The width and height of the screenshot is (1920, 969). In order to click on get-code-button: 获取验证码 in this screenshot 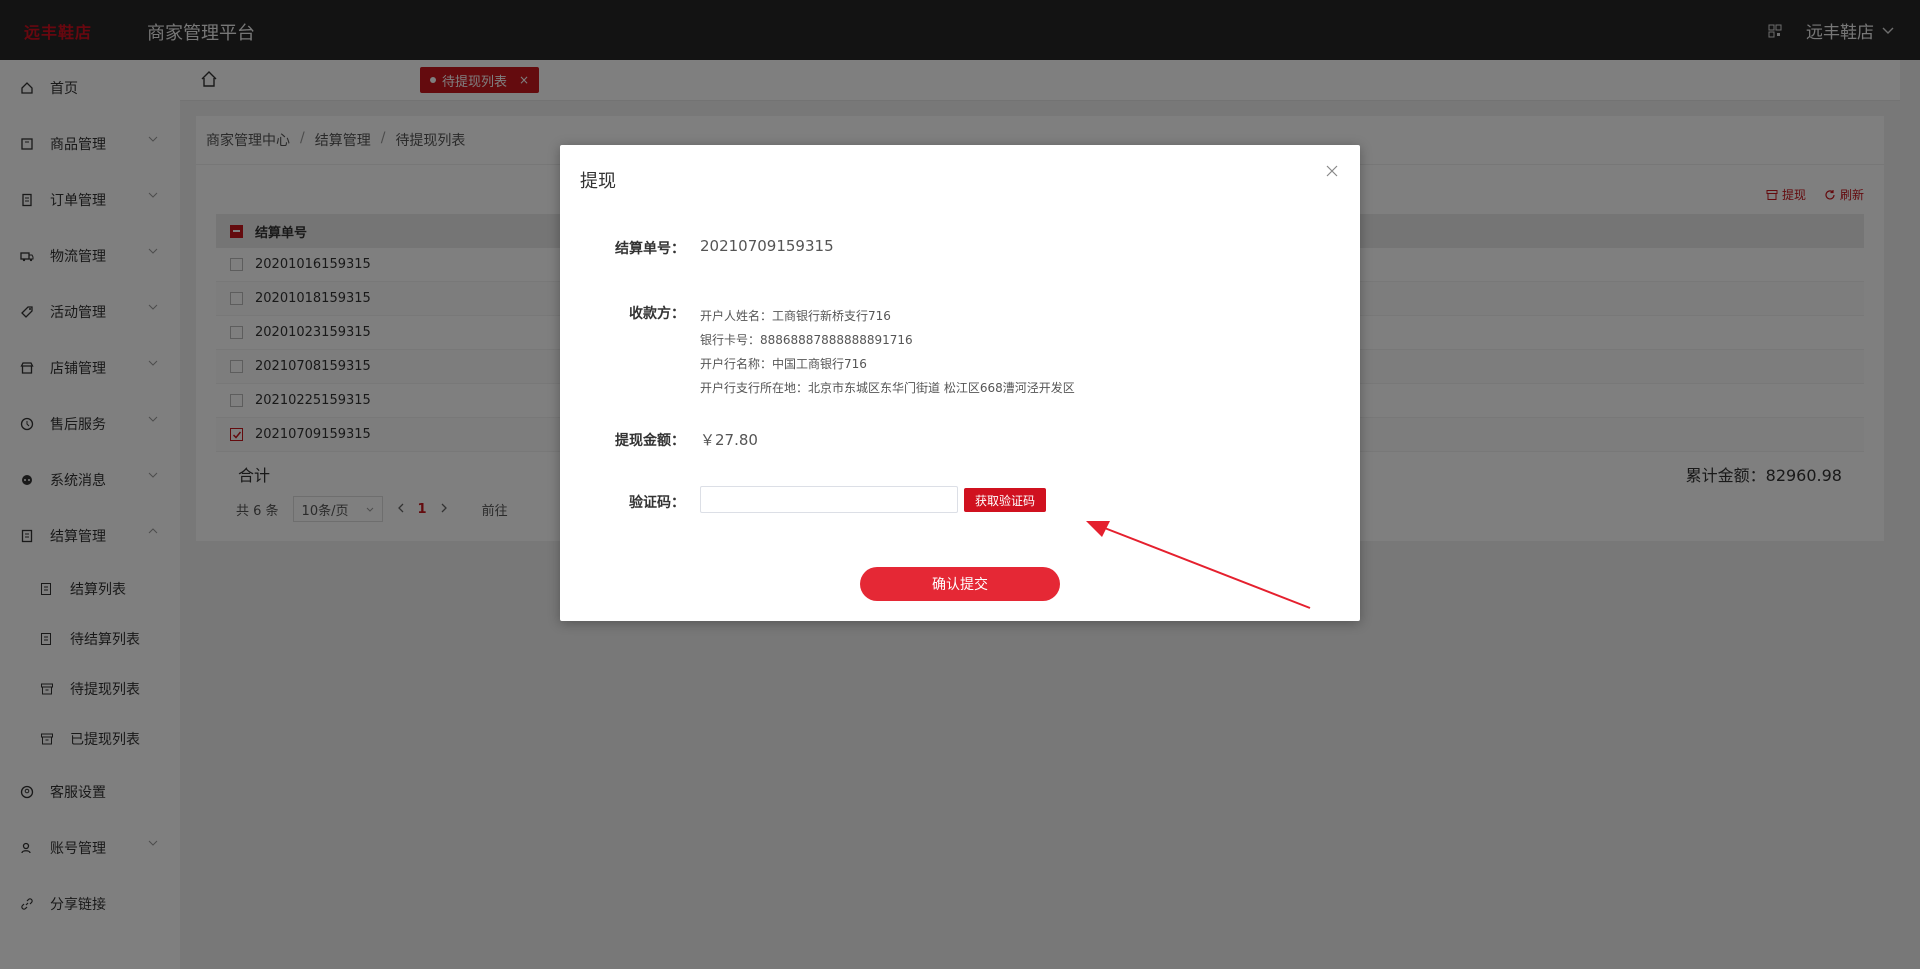, I will do `click(1005, 500)`.